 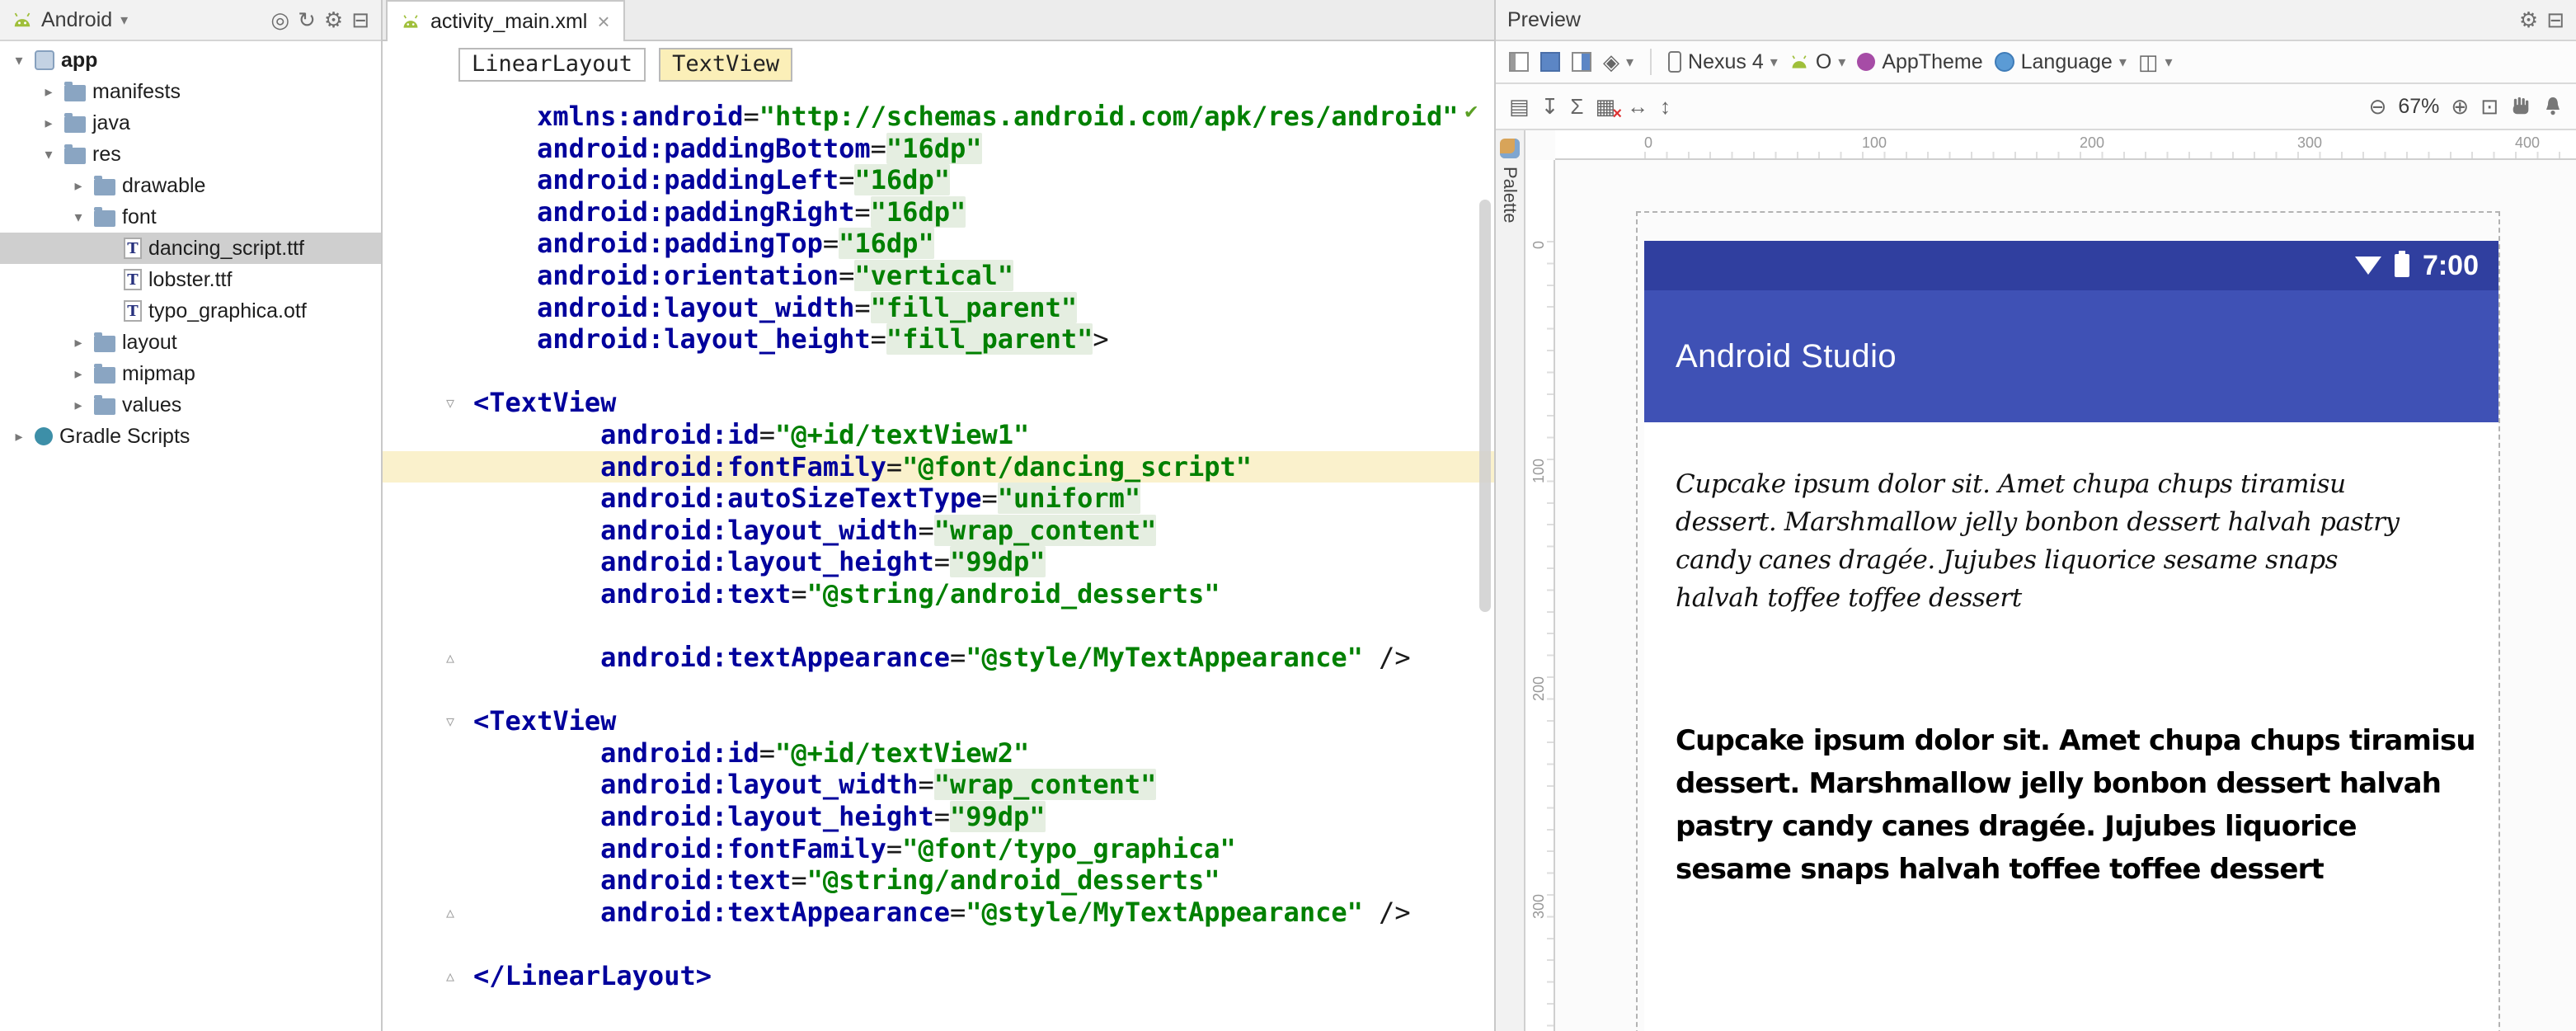 What do you see at coordinates (938, 403) in the screenshot?
I see `code-line-10: ▿ <TextView` at bounding box center [938, 403].